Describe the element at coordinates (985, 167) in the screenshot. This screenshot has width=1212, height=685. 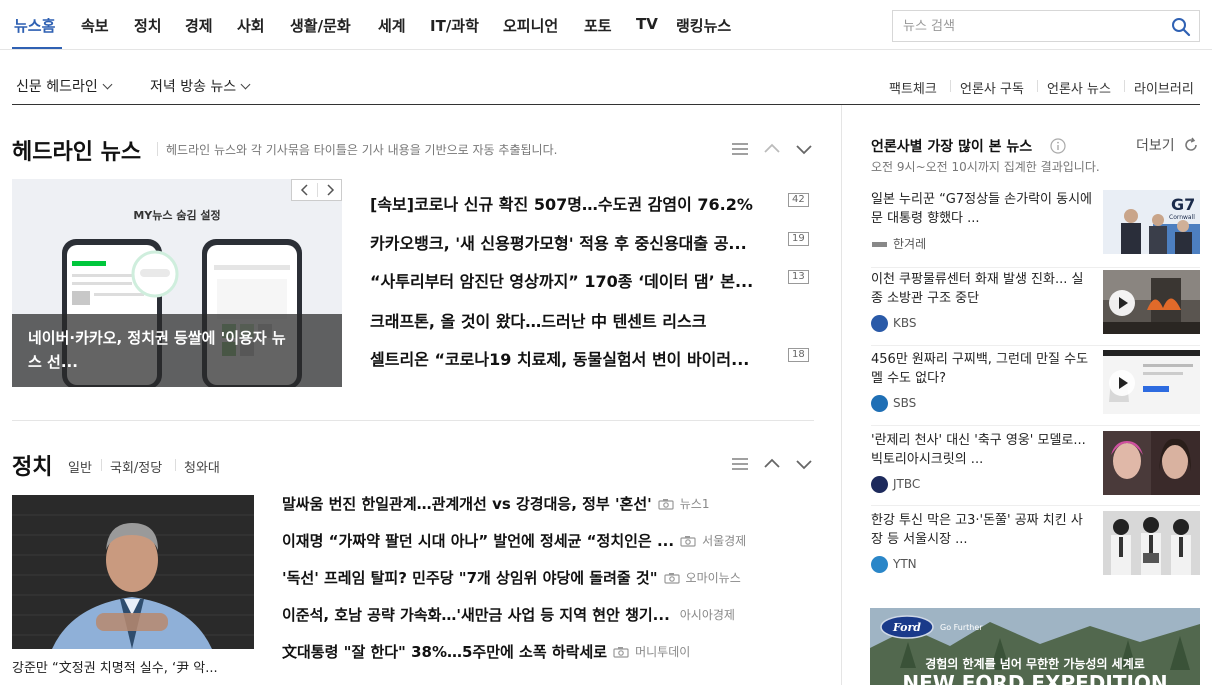
I see `ranking-subtitle: 오전 9시~오전 10시까지 집계한 결과입니다.` at that location.